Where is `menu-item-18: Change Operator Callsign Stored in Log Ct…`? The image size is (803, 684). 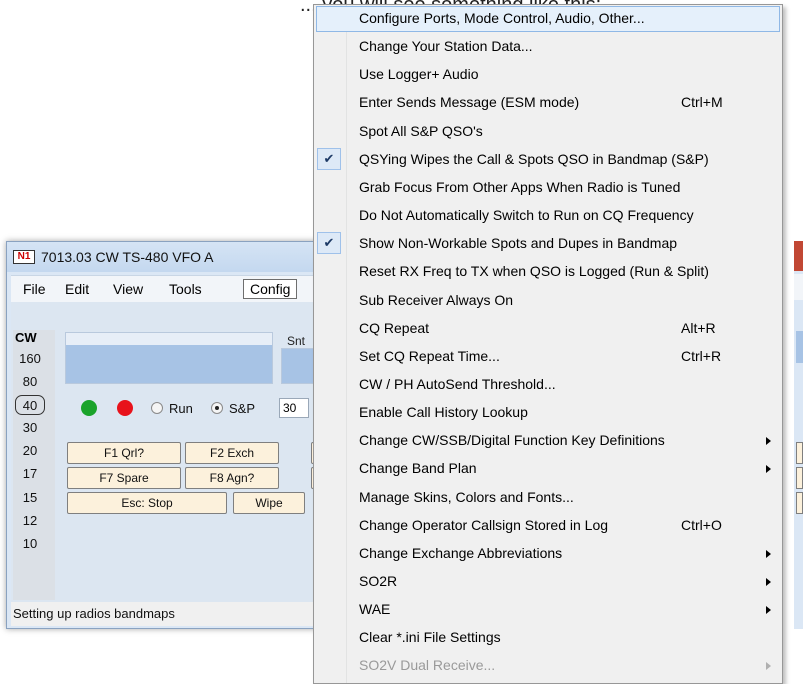 menu-item-18: Change Operator Callsign Stored in Log Ct… is located at coordinates (548, 526).